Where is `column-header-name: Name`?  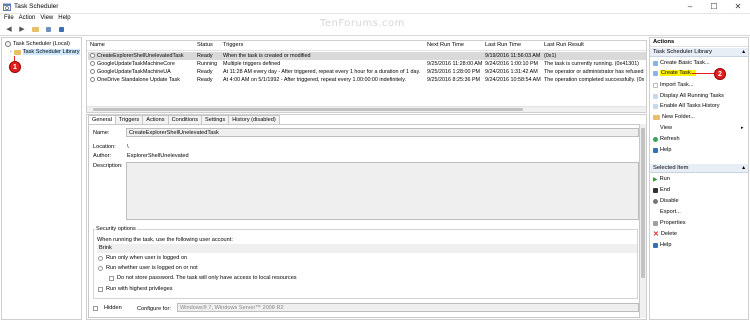 column-header-name: Name is located at coordinates (97, 46).